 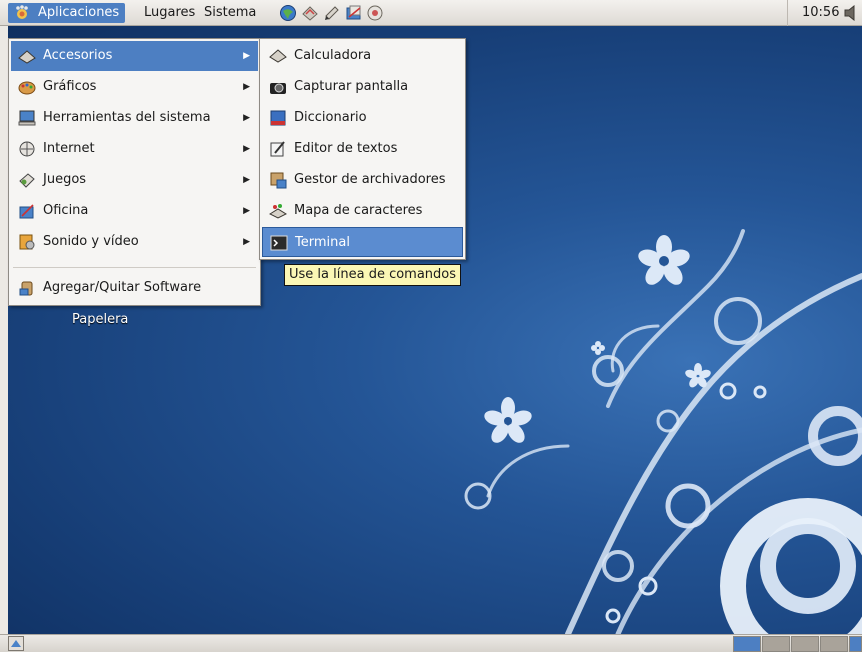 What do you see at coordinates (333, 55) in the screenshot?
I see `menu-item-label: Calculadora` at bounding box center [333, 55].